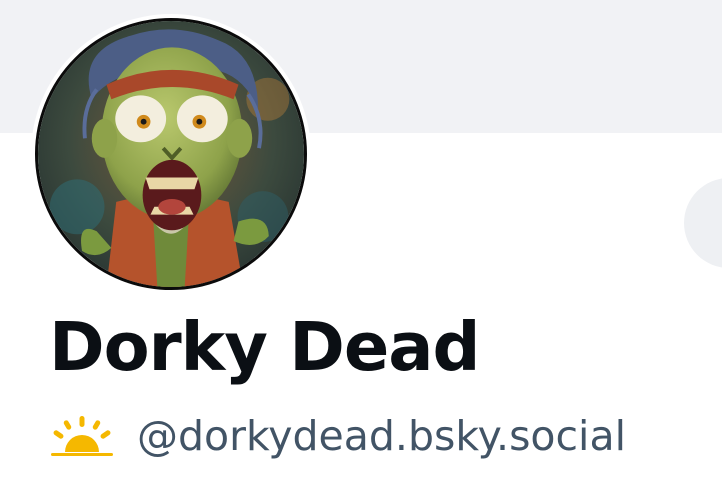 This screenshot has height=489, width=722. Describe the element at coordinates (703, 223) in the screenshot. I see `profile-action-button` at that location.